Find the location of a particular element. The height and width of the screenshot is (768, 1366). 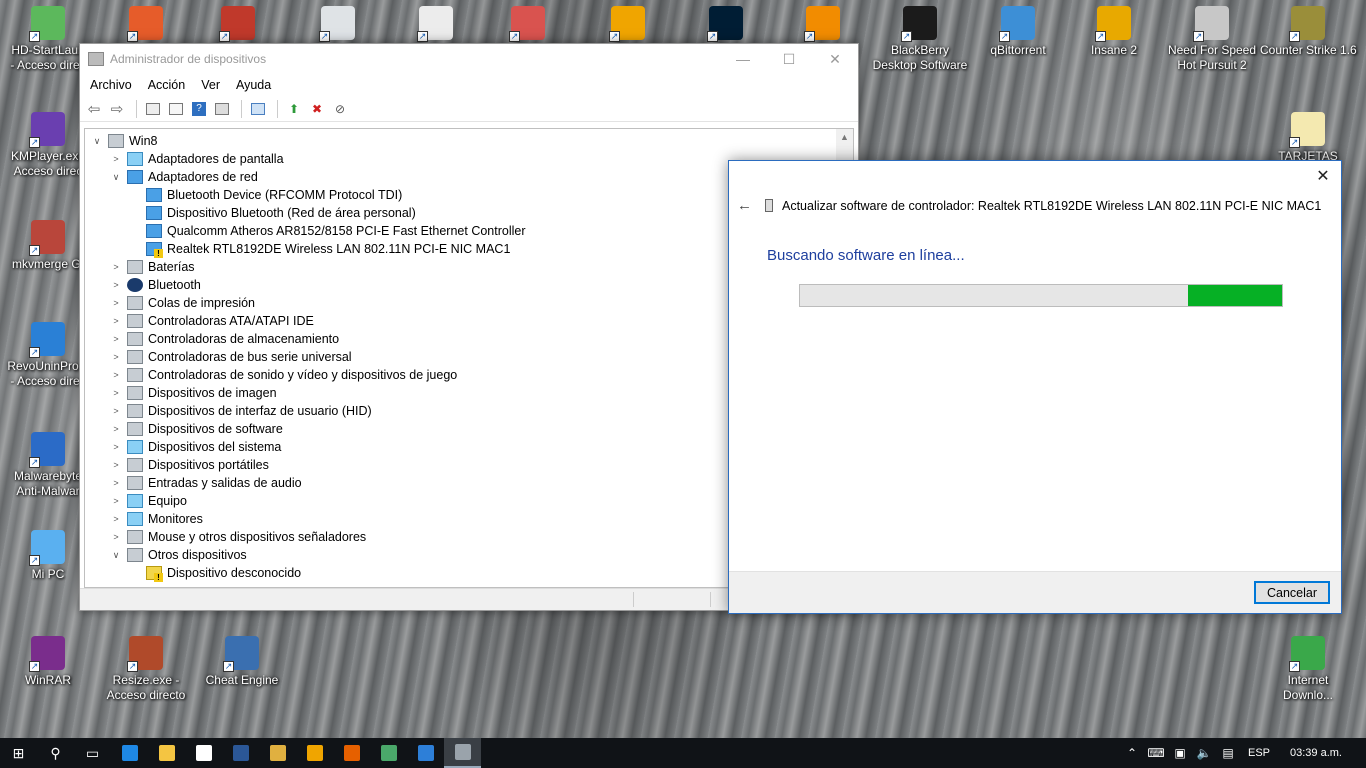

start-icon: ⊞ is located at coordinates (18, 753).